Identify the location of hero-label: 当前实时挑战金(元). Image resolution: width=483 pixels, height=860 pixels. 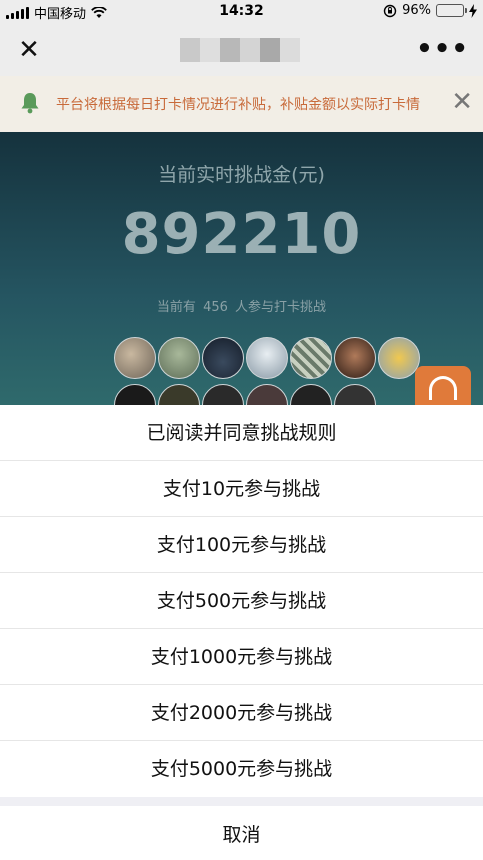
(241, 175).